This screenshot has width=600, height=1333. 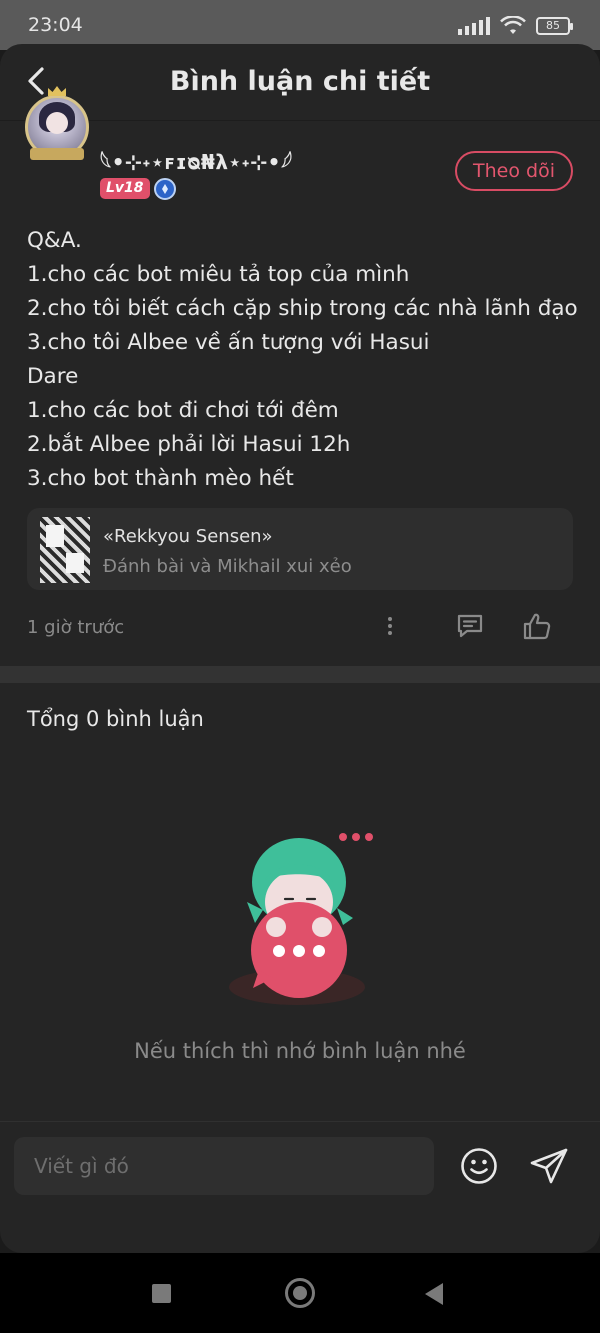 What do you see at coordinates (55, 25) in the screenshot?
I see `status-time: 23:04` at bounding box center [55, 25].